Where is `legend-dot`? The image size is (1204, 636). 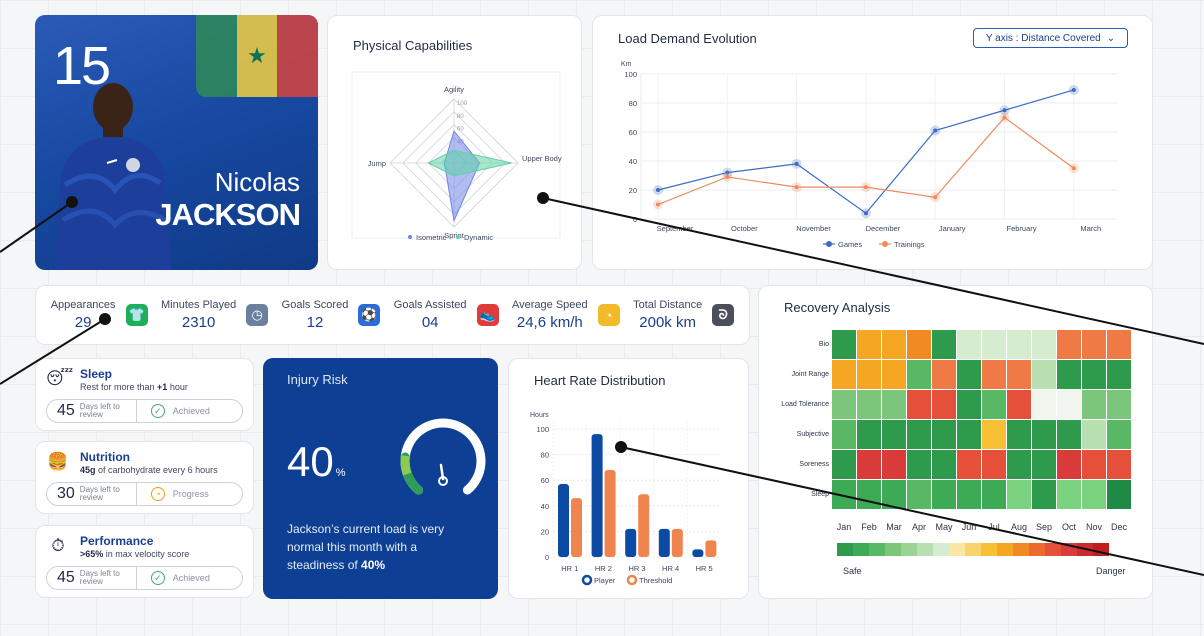
legend-dot is located at coordinates (410, 237).